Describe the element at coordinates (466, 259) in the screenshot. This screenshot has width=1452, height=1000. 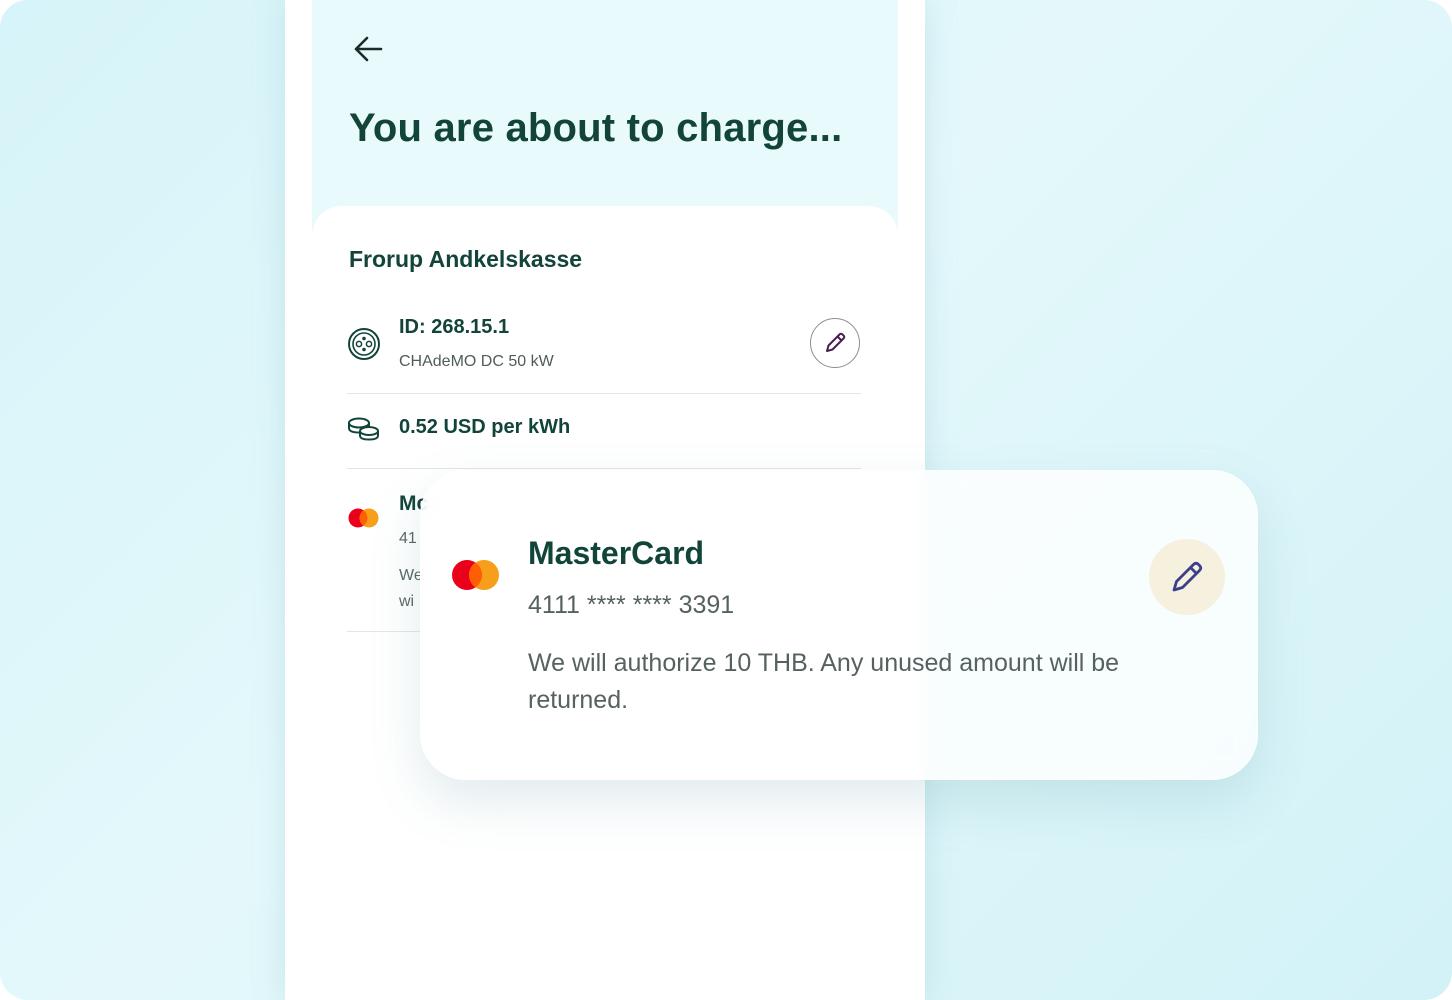
I see `station-name: Frorup Andkelskasse` at that location.